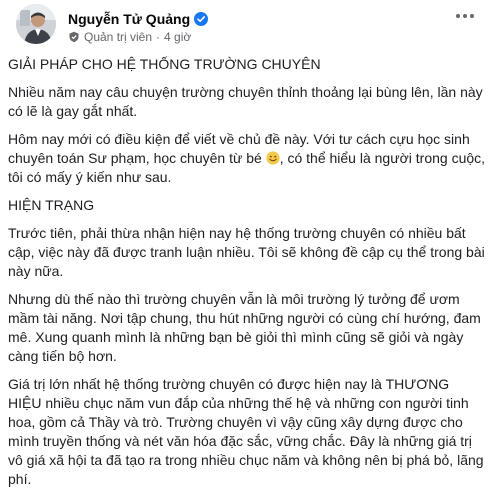  What do you see at coordinates (164, 64) in the screenshot?
I see `post-title: GIẢI PHÁP CHO HỆ THỐNG TRƯỜNG CHUYÊN` at bounding box center [164, 64].